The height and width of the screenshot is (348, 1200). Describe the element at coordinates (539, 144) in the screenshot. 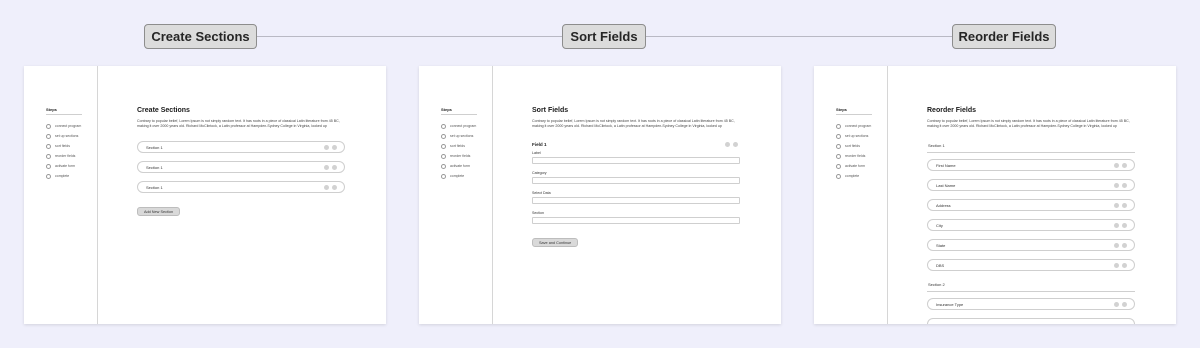

I see `field-title: Field 1` at that location.